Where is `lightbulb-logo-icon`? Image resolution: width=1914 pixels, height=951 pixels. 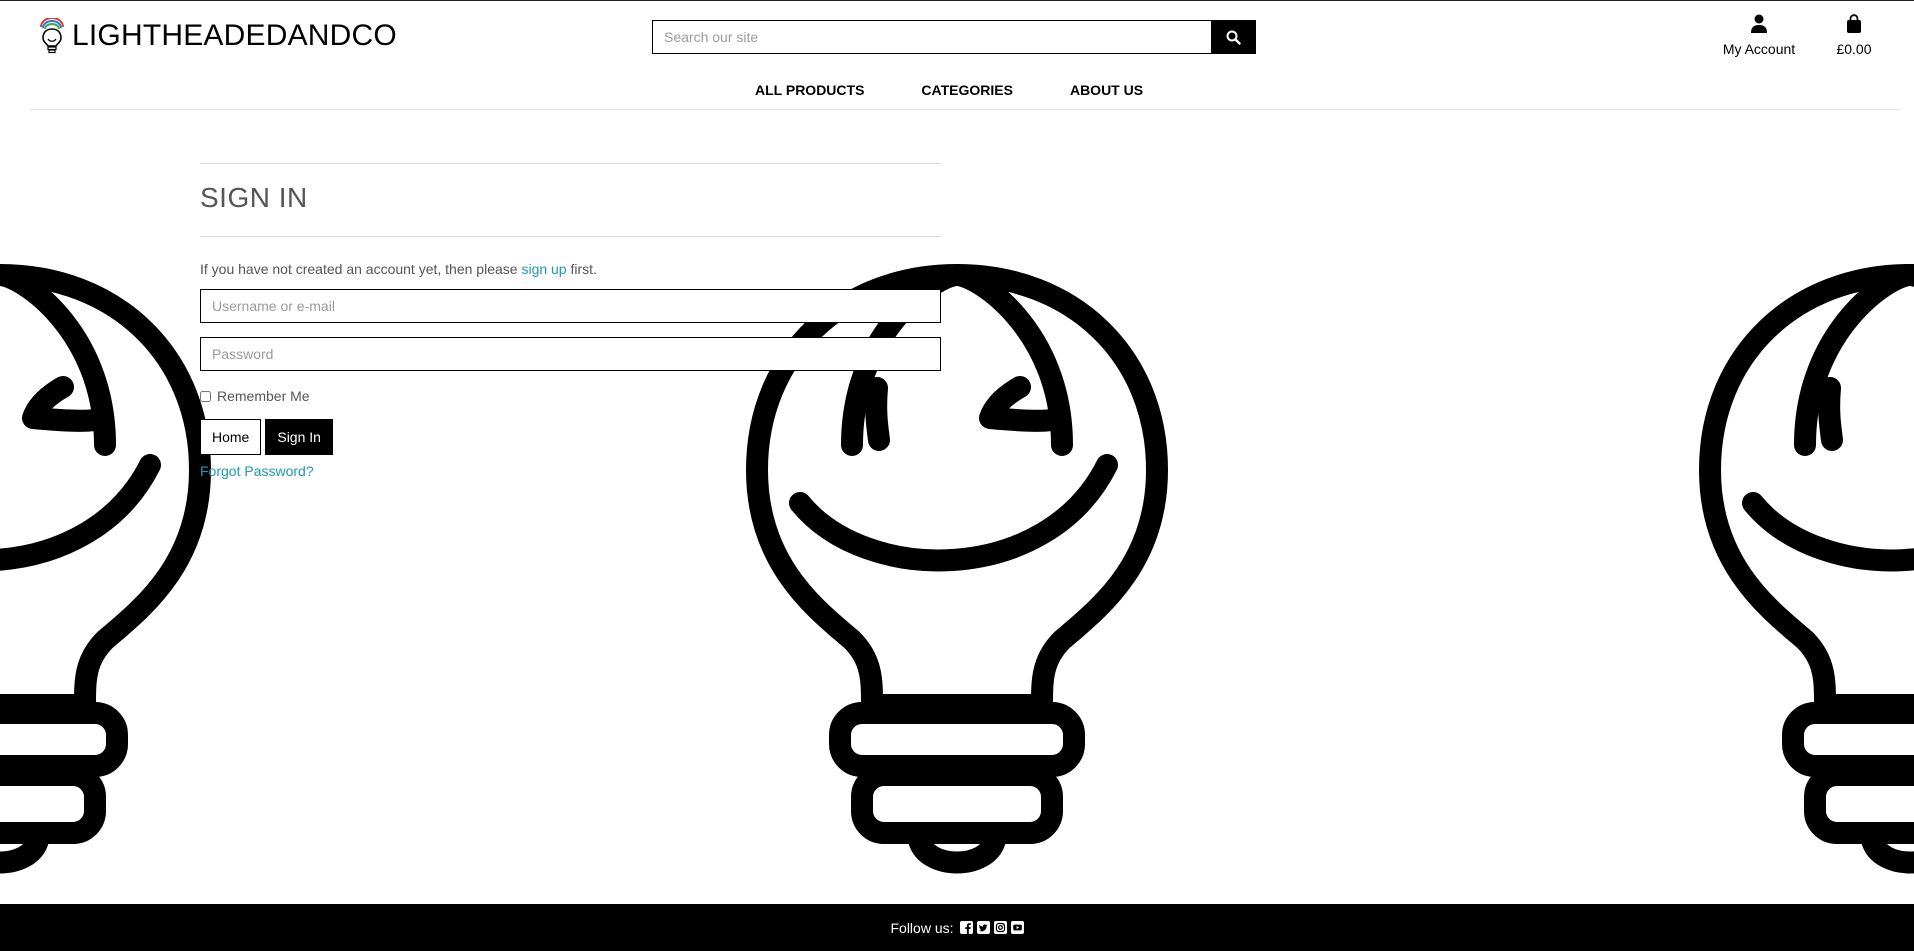
lightbulb-logo-icon is located at coordinates (52, 36).